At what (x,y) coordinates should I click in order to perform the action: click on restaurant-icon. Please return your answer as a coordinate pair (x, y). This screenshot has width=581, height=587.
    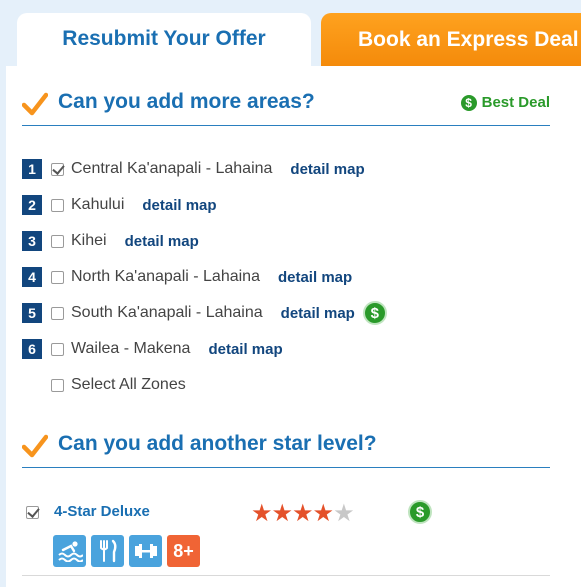
    Looking at the image, I should click on (107, 551).